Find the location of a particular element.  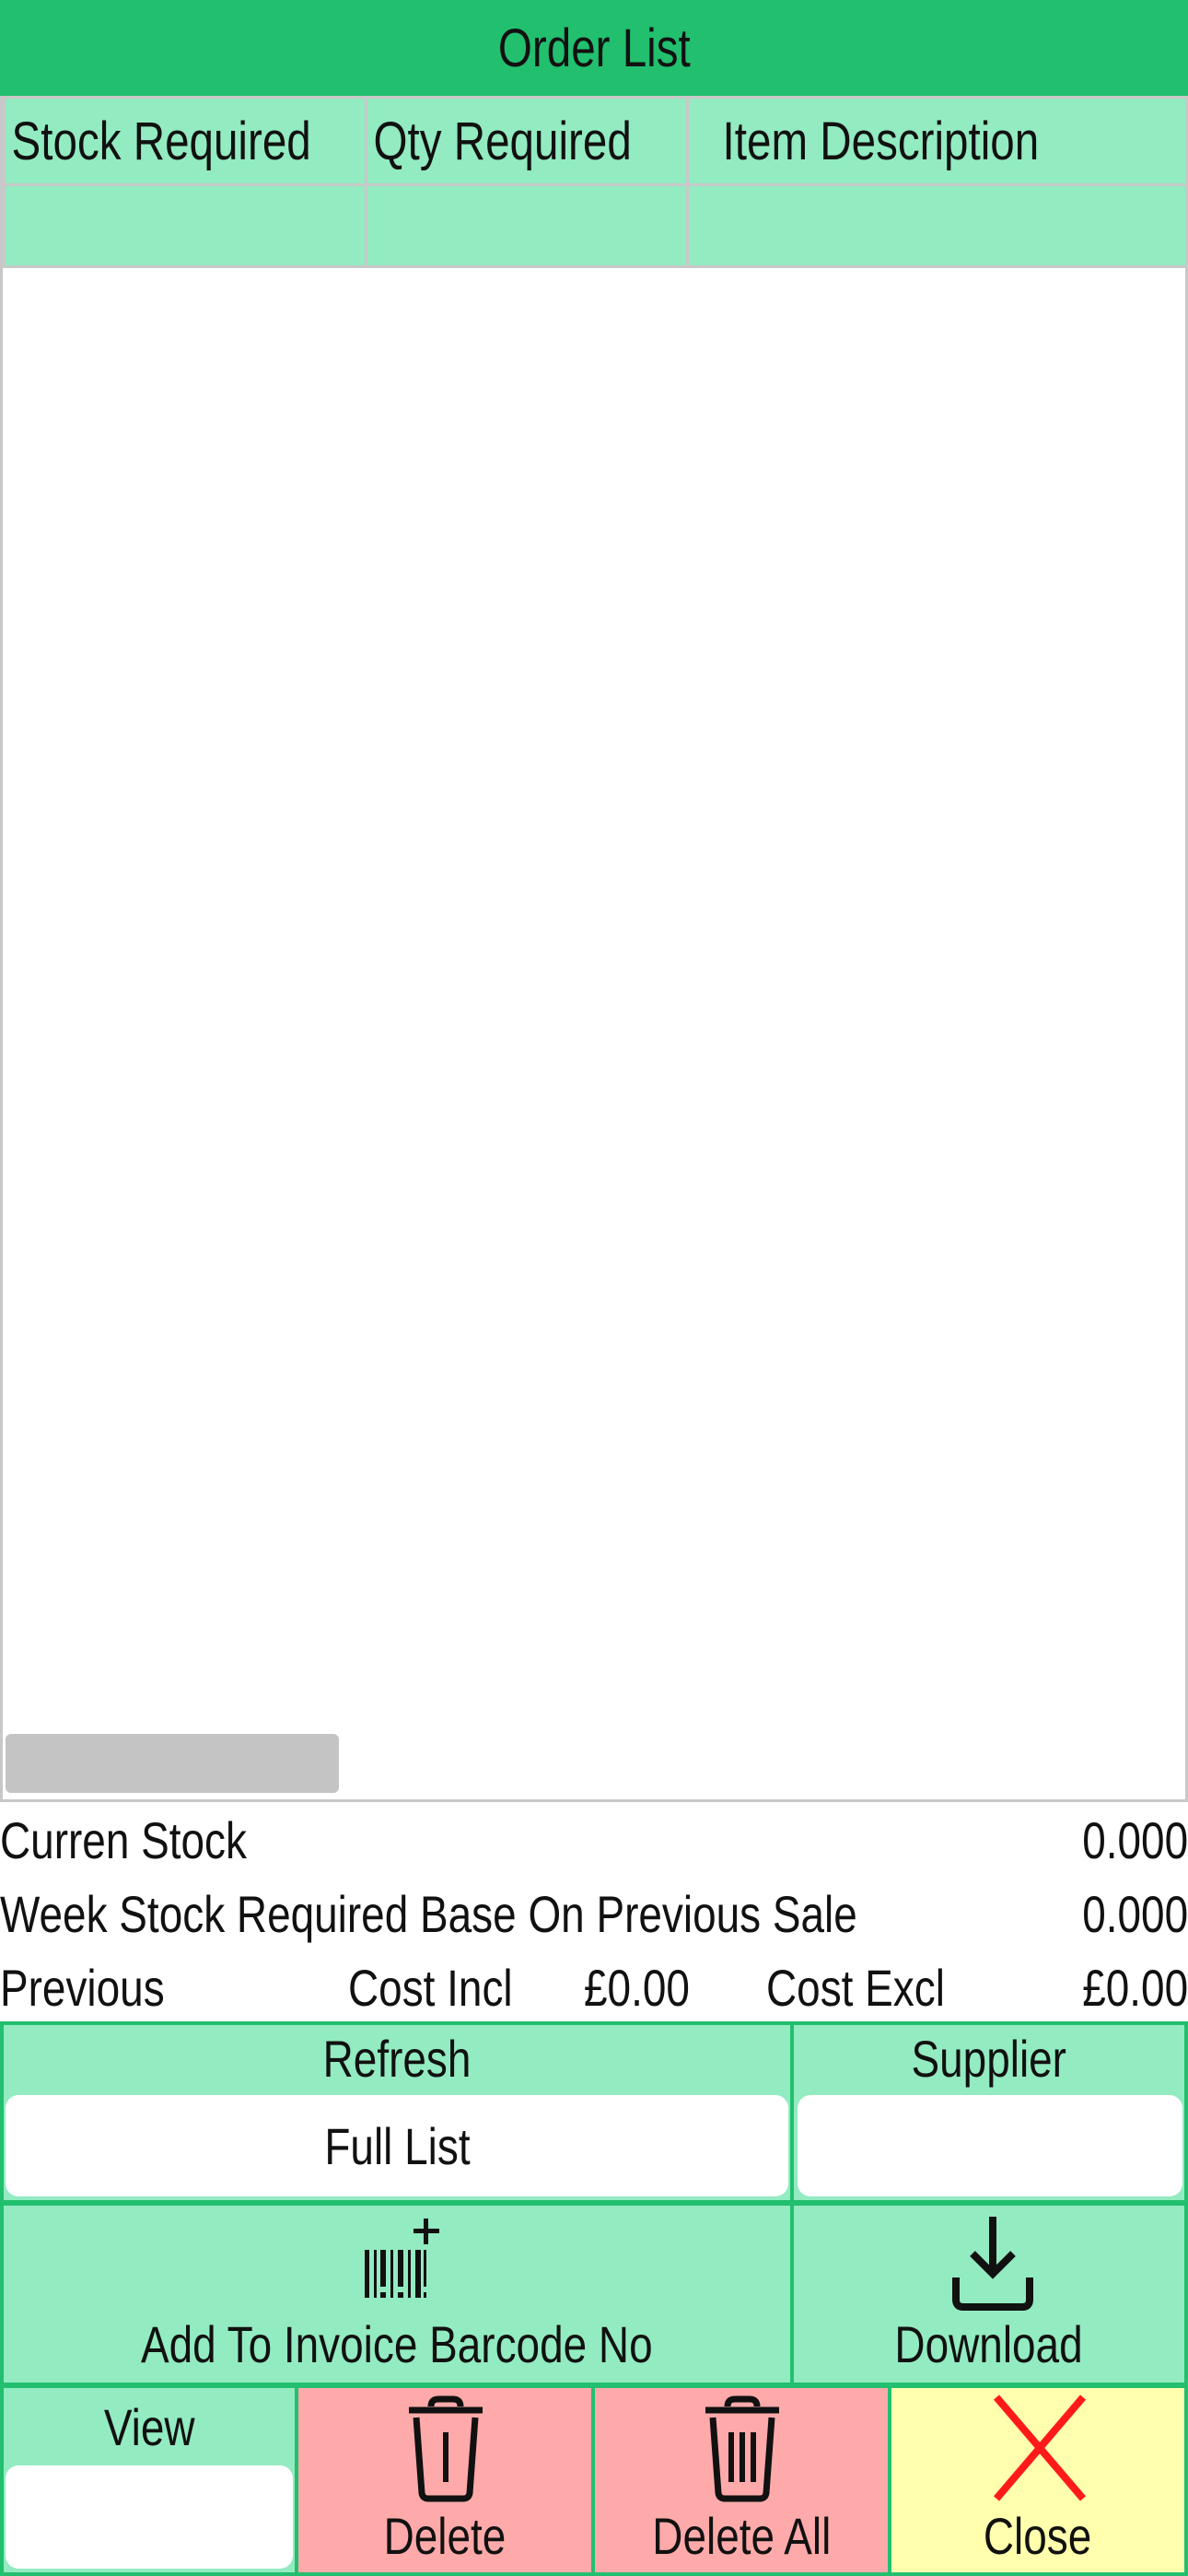

horizontal-scrollbar is located at coordinates (172, 1763).